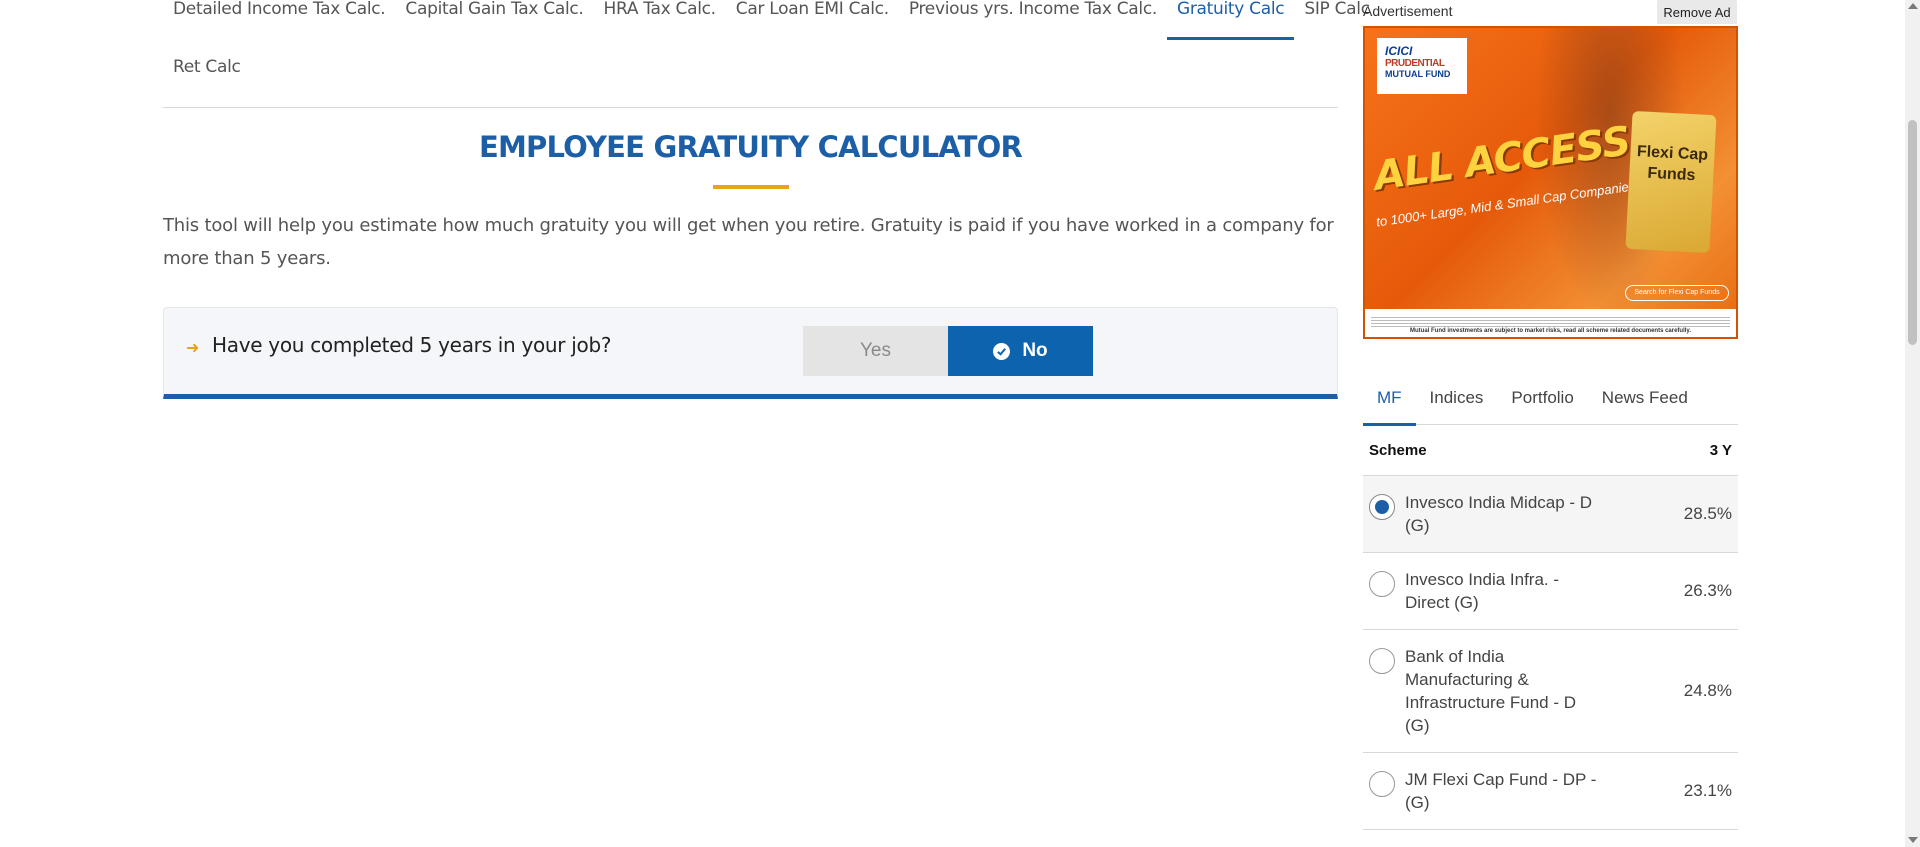 The image size is (1920, 847). Describe the element at coordinates (1707, 790) in the screenshot. I see `scheme-return: 23.1%` at that location.